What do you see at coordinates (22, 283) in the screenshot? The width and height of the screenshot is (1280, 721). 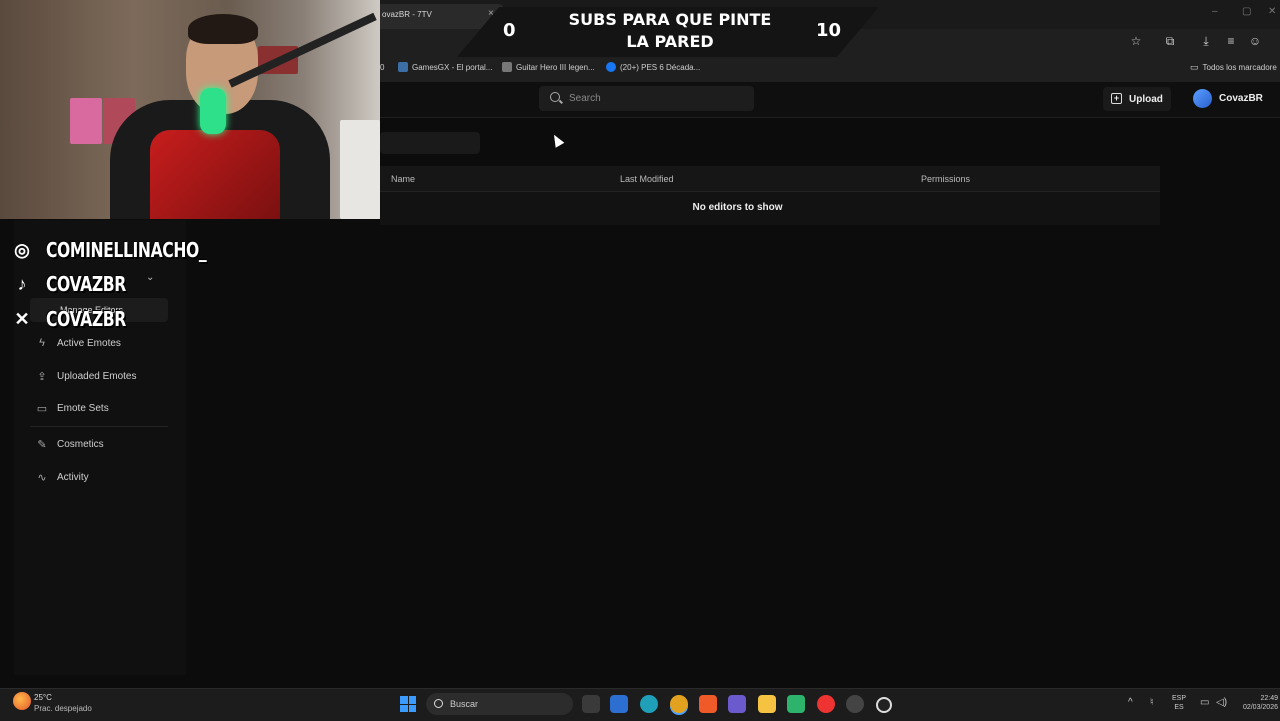 I see `tiktok-icon: ♪` at bounding box center [22, 283].